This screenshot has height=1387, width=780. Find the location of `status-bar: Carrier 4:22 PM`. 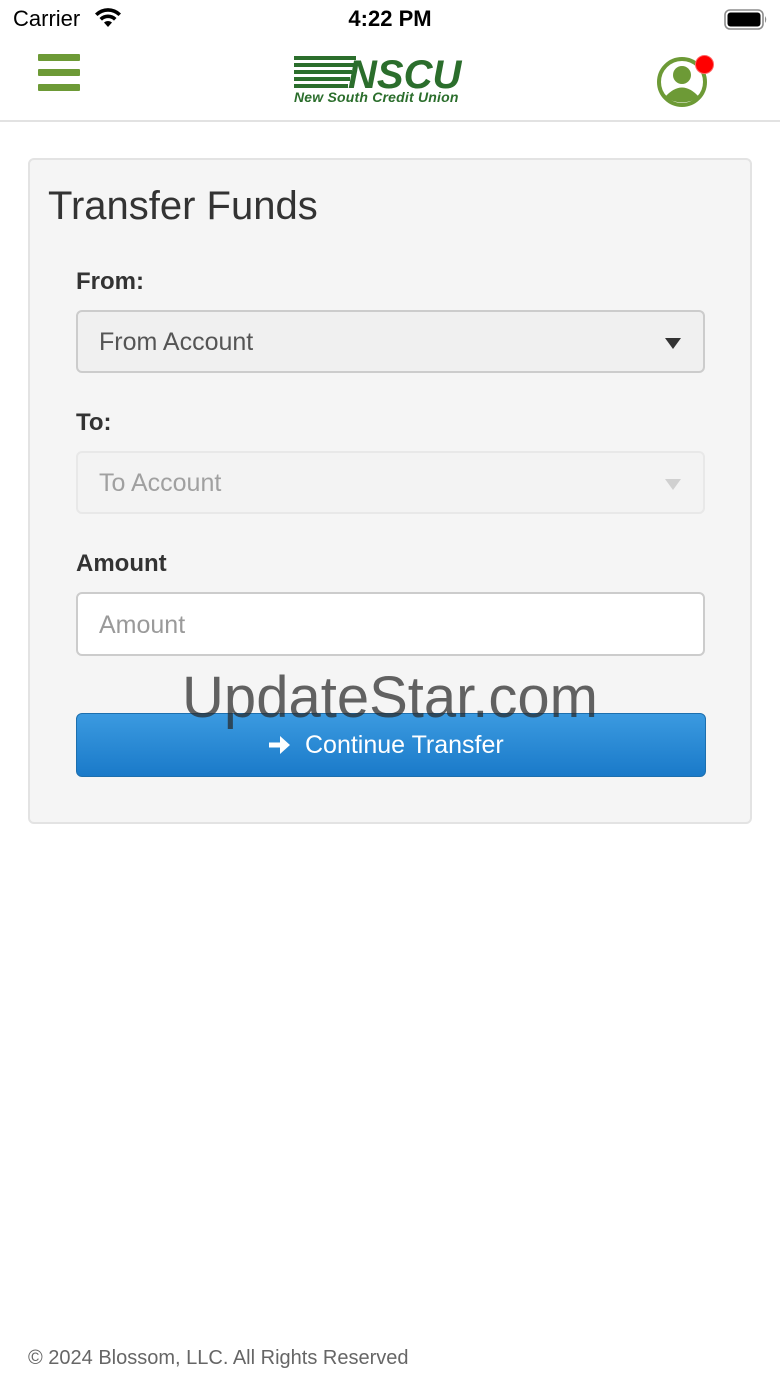

status-bar: Carrier 4:22 PM is located at coordinates (390, 20).